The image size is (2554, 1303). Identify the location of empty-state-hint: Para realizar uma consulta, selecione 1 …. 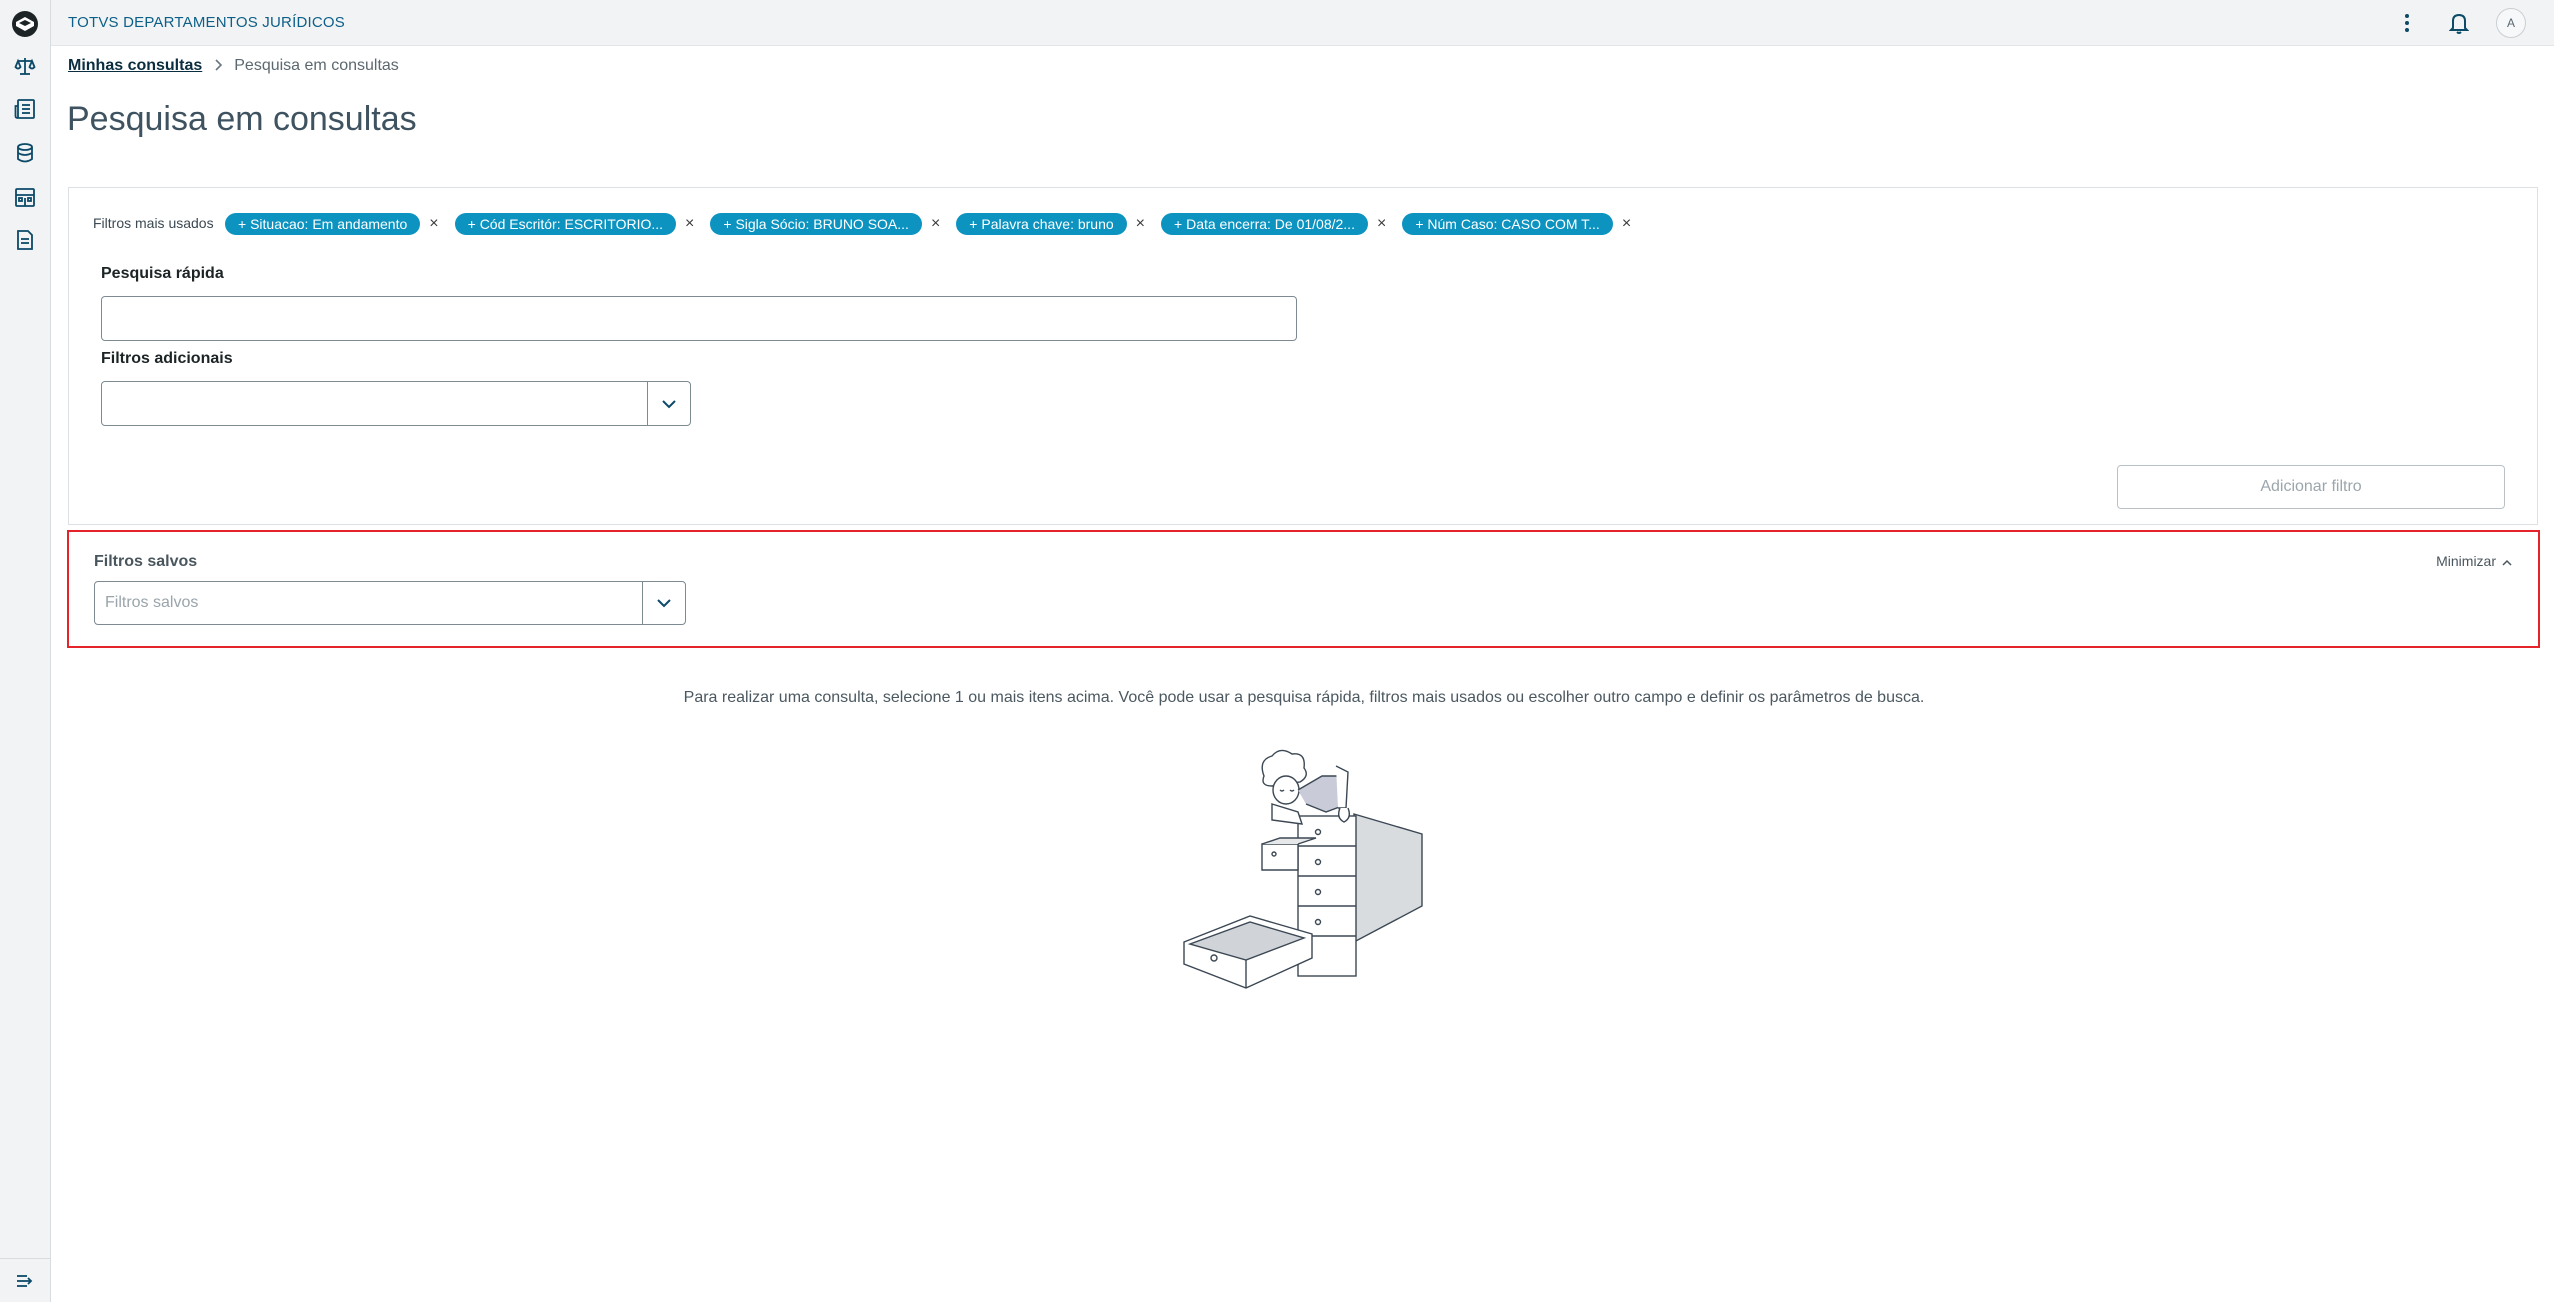
(1304, 697).